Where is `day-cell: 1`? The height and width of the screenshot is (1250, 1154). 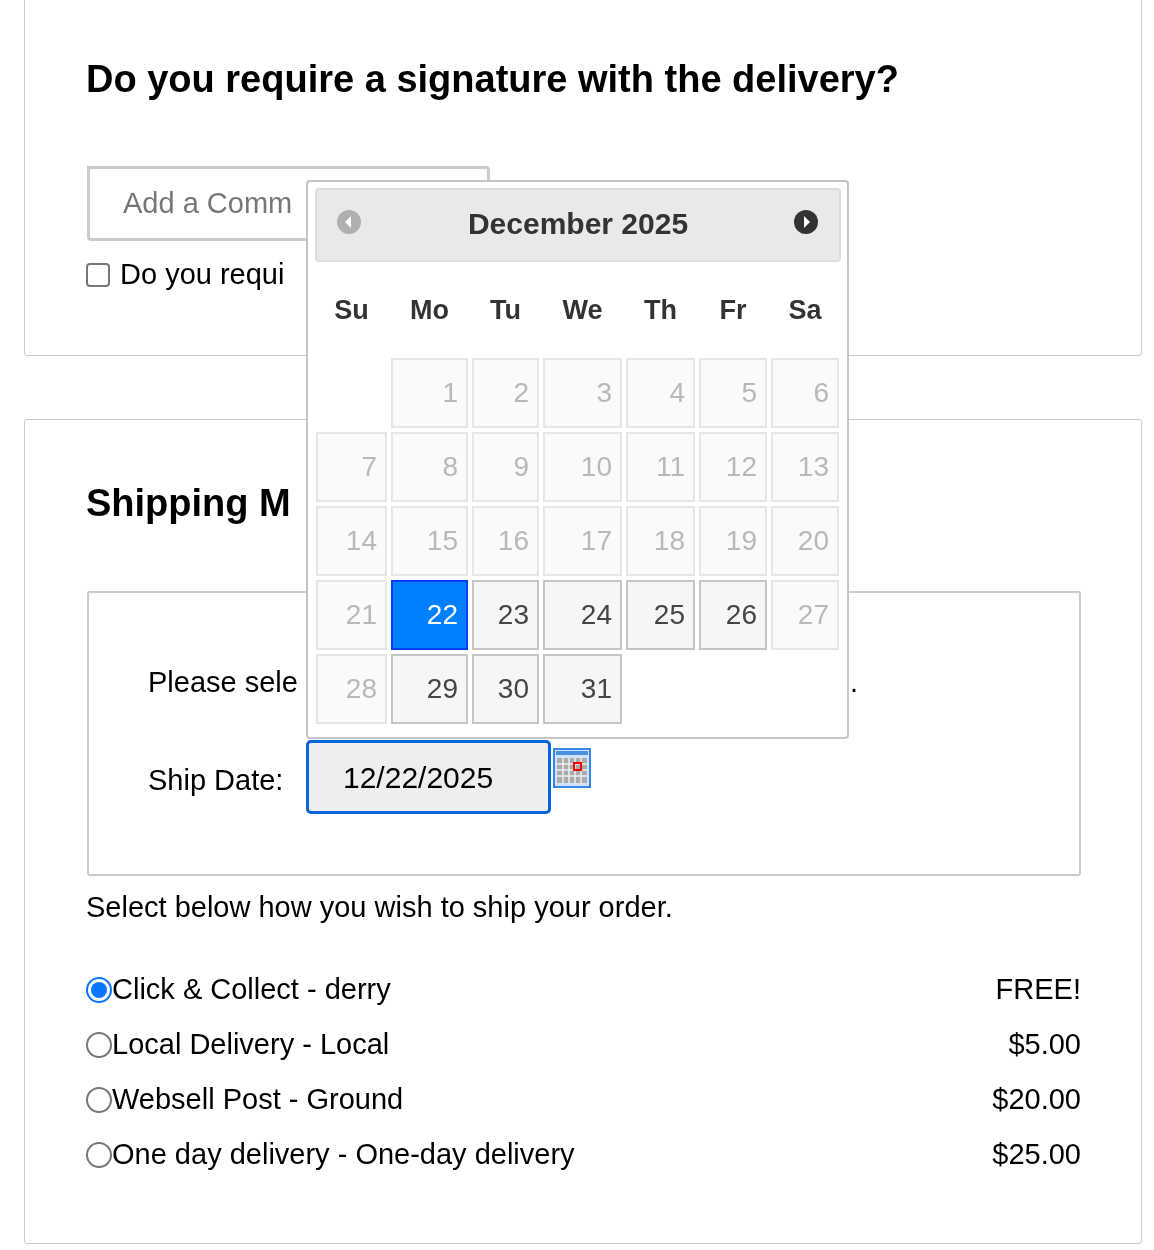 day-cell: 1 is located at coordinates (429, 393).